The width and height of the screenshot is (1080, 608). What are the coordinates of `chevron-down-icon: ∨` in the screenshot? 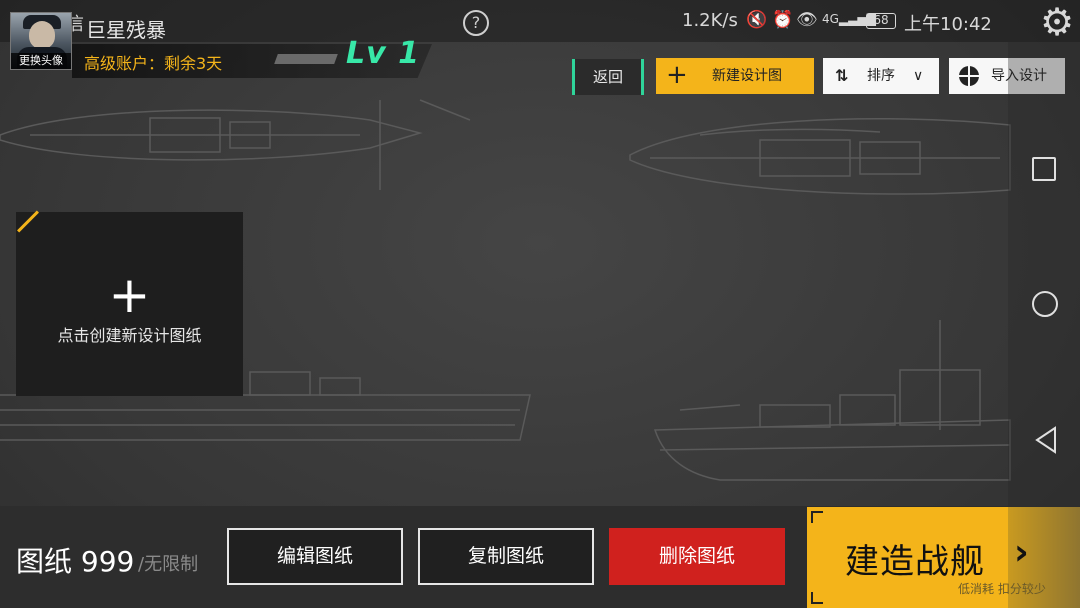 It's located at (918, 76).